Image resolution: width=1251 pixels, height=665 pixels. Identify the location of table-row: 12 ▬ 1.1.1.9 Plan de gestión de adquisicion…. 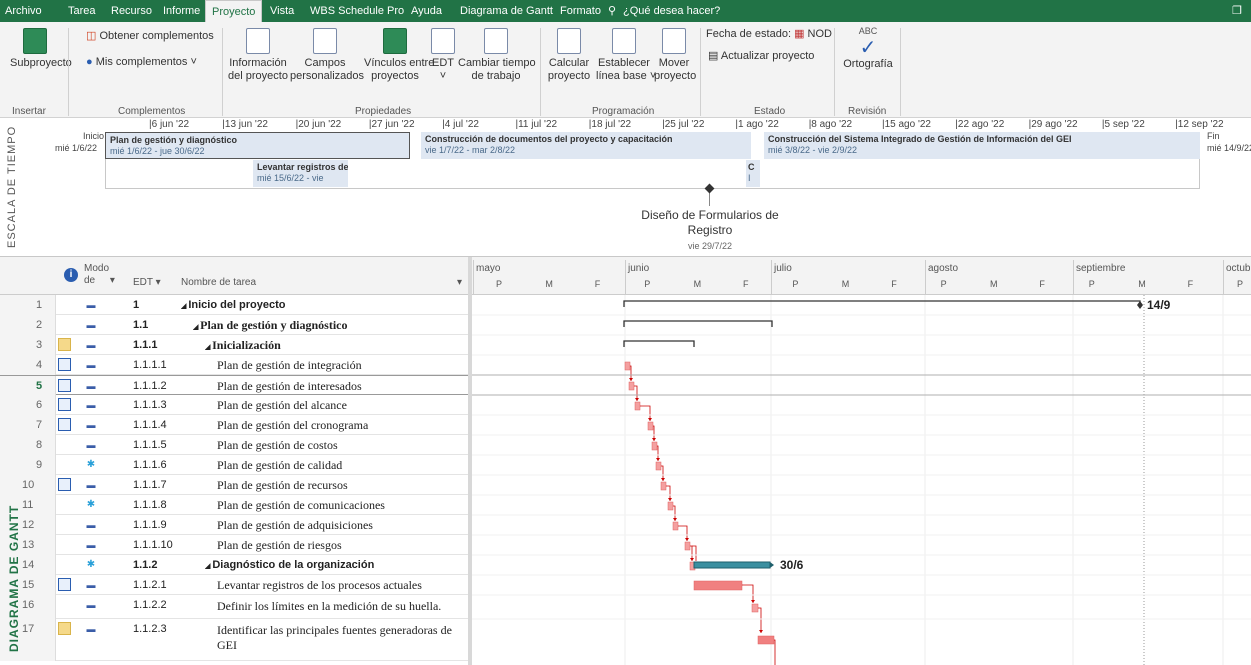
(235, 525).